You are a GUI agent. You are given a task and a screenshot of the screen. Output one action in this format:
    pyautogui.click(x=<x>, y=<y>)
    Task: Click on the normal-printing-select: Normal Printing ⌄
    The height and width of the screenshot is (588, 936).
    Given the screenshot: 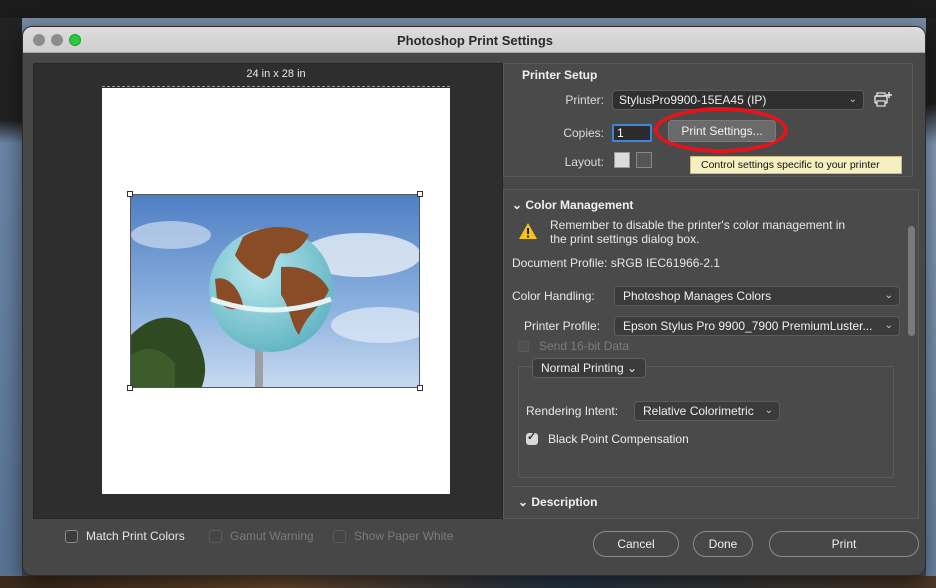 What is the action you would take?
    pyautogui.click(x=589, y=368)
    